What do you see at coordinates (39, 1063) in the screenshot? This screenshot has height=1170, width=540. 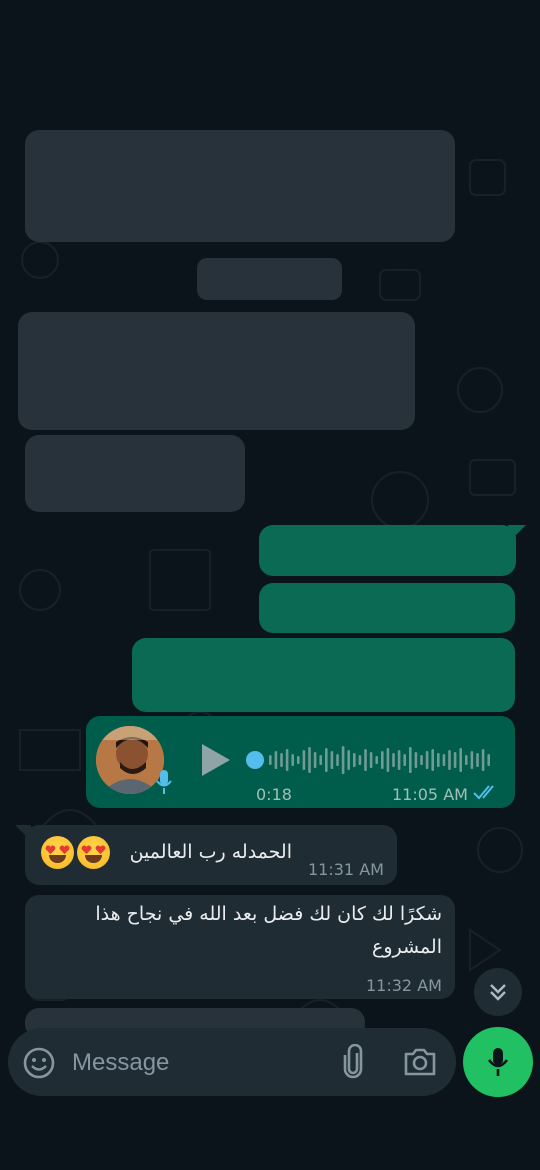 I see `emoji-icon` at bounding box center [39, 1063].